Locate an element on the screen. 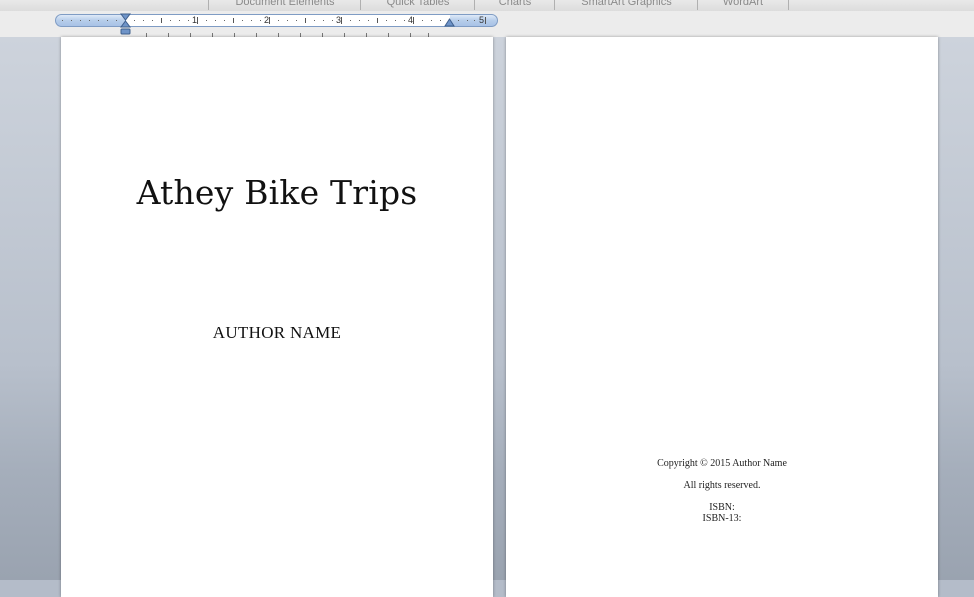  rights-line: All rights reserved. is located at coordinates (722, 485).